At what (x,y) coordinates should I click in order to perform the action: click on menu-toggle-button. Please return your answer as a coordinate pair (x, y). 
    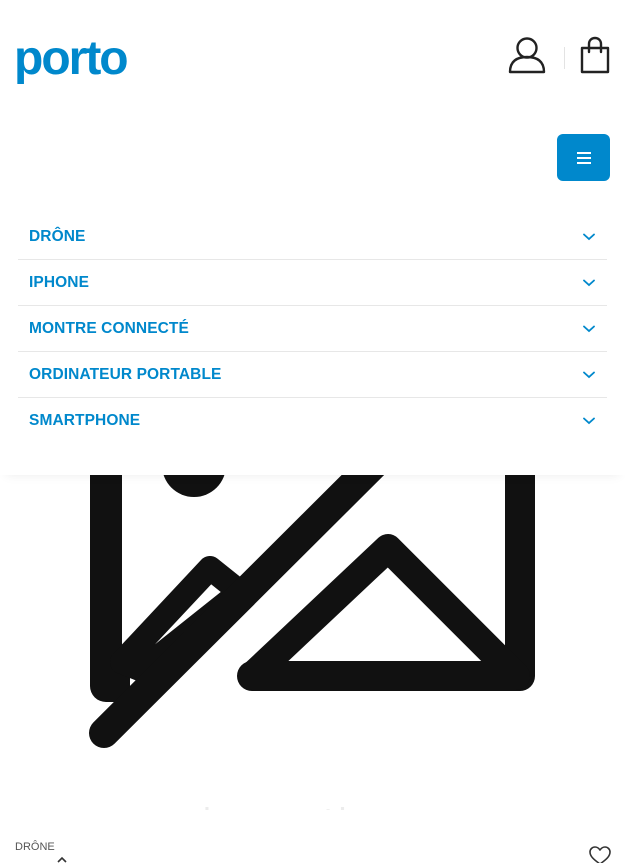
    Looking at the image, I should click on (583, 157).